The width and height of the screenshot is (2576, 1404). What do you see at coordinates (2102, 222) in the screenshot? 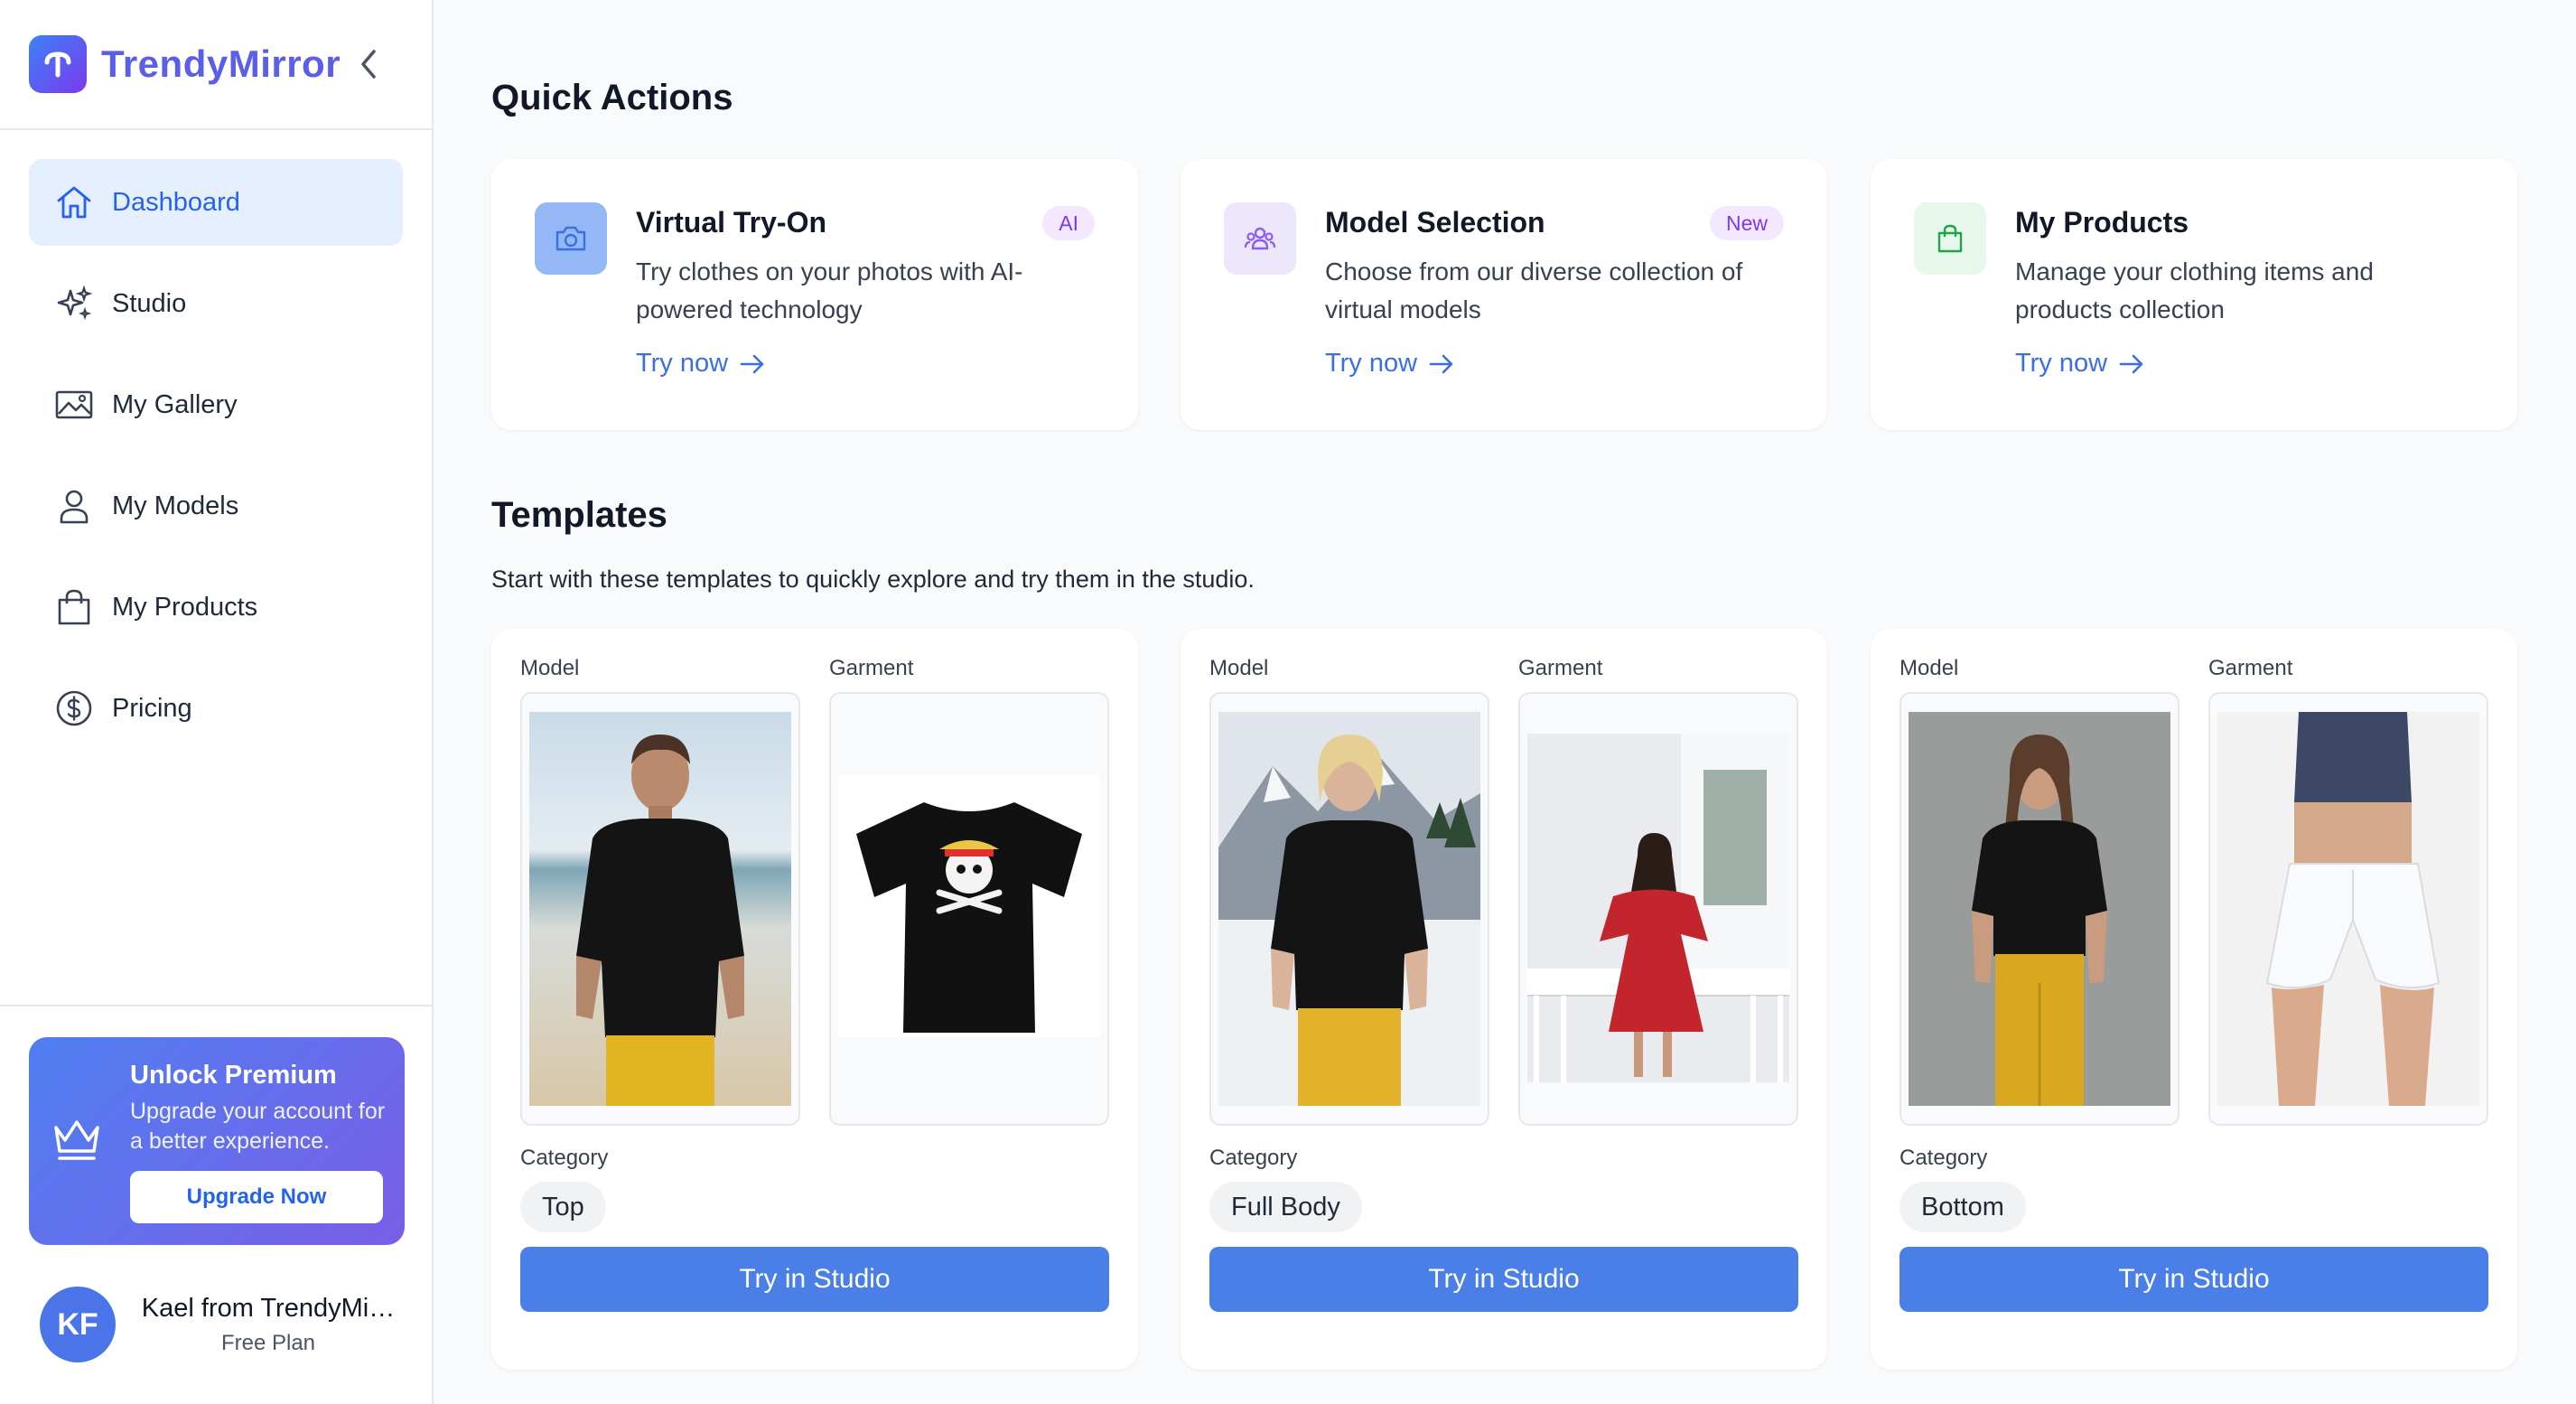
I see `quick-action-title: My Products` at bounding box center [2102, 222].